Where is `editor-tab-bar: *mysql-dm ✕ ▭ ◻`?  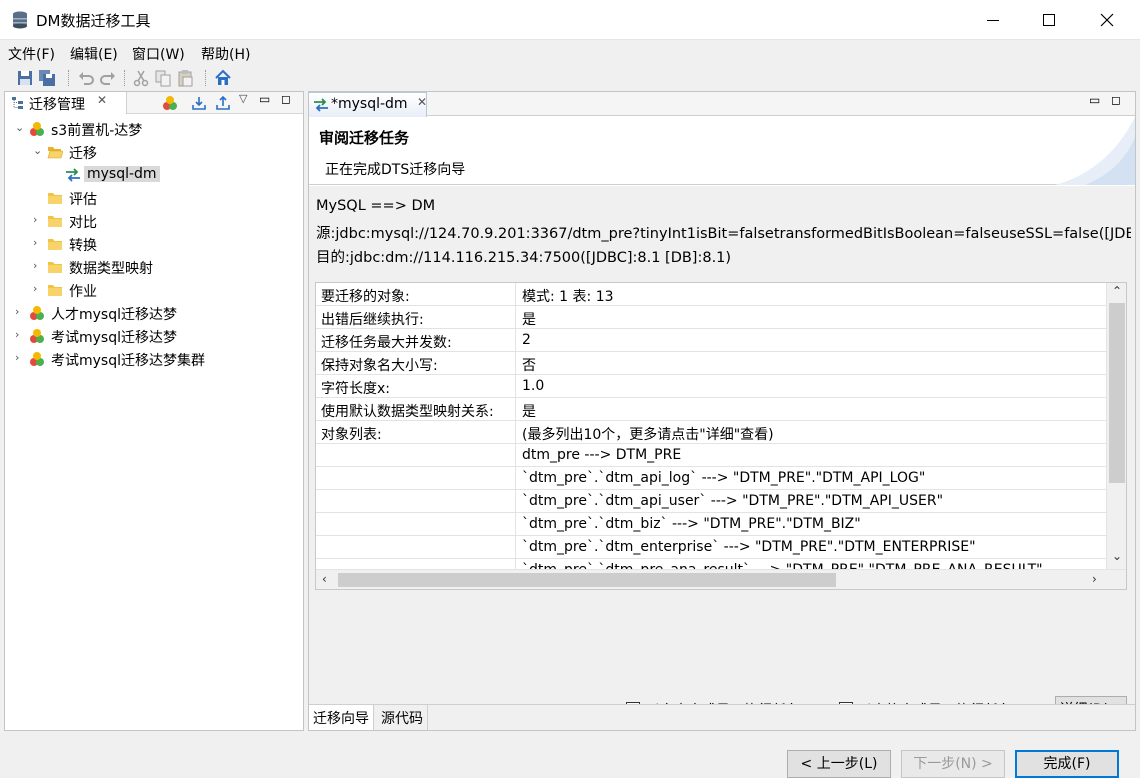
editor-tab-bar: *mysql-dm ✕ ▭ ◻ is located at coordinates (722, 104).